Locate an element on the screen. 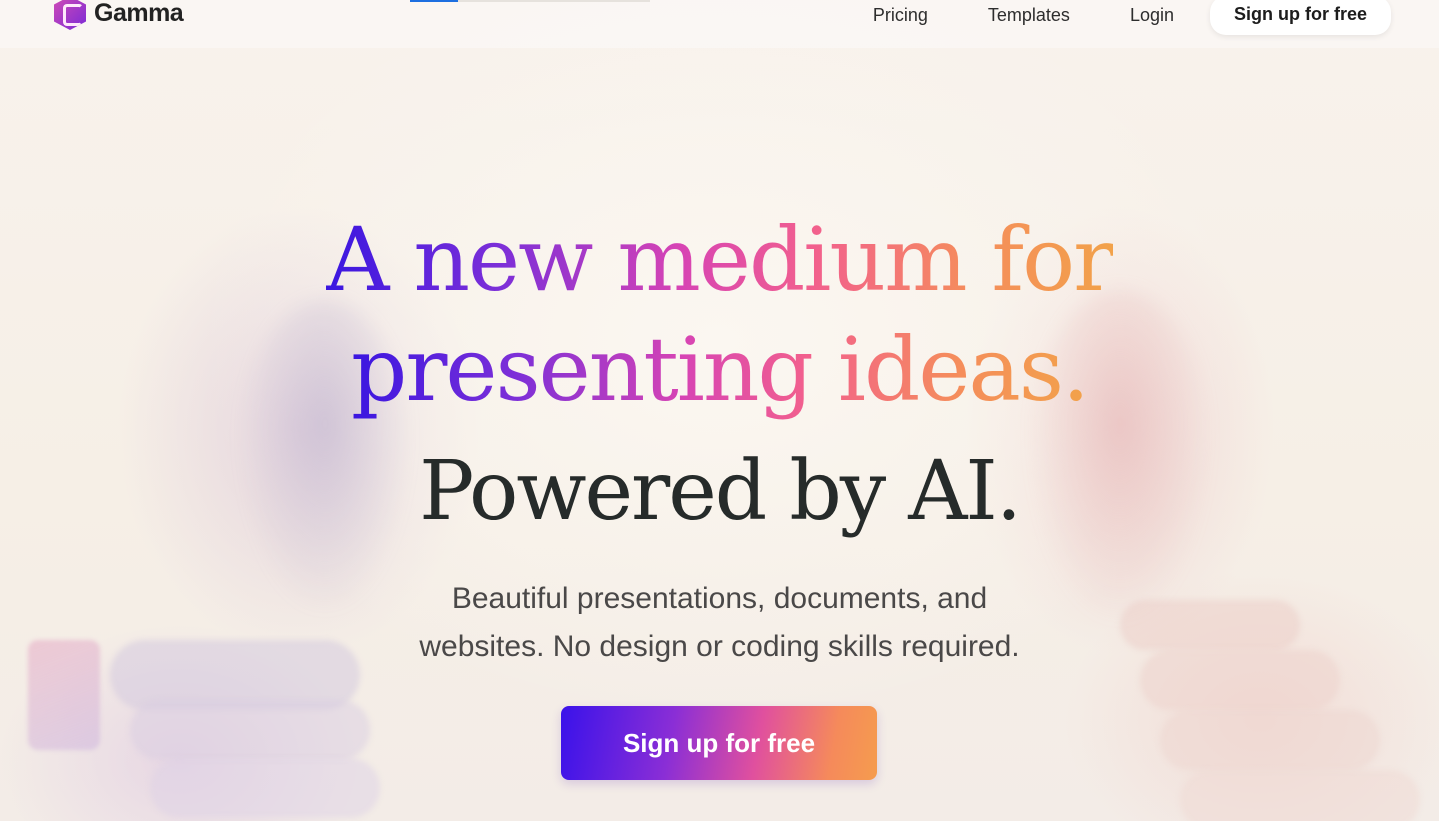 This screenshot has width=1439, height=821. hero-signup-button: Sign up for free is located at coordinates (719, 743).